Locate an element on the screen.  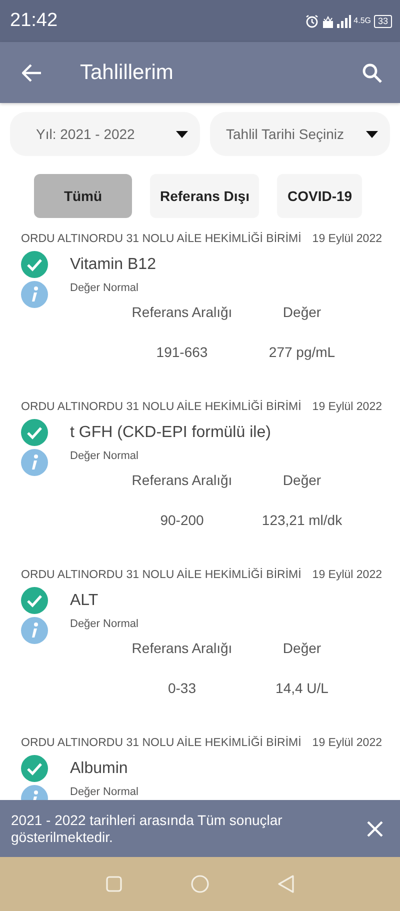
alarm-icon is located at coordinates (311, 21).